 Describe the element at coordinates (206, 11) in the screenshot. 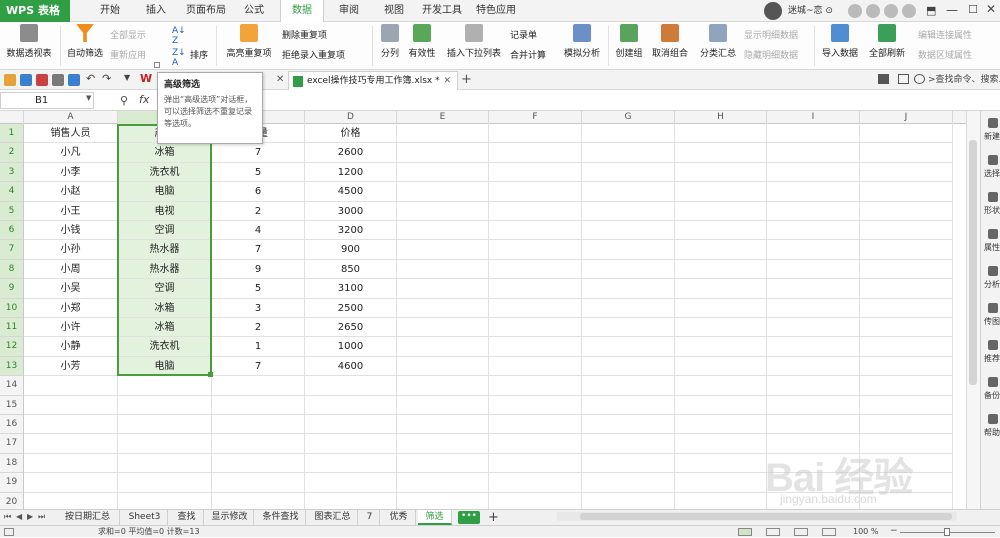

I see `tab-page-layout: 页面布局` at that location.